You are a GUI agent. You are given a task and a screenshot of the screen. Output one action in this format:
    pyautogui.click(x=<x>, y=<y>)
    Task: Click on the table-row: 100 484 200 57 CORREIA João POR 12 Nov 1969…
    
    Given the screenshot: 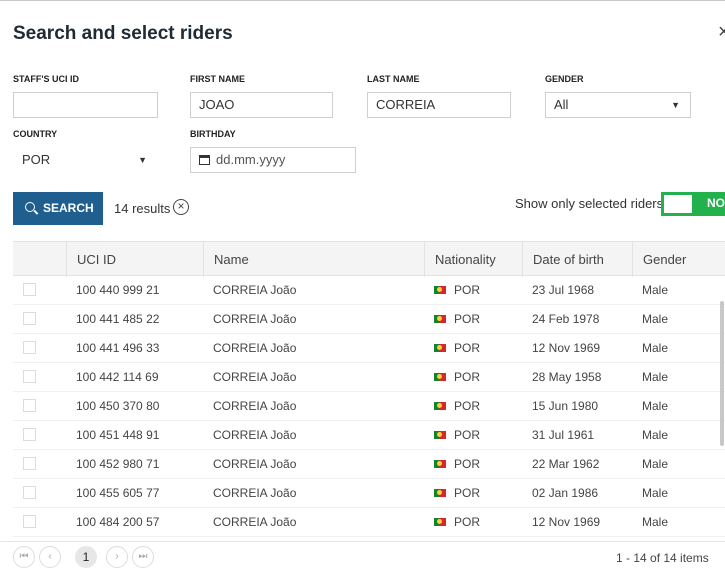 What is the action you would take?
    pyautogui.click(x=369, y=522)
    